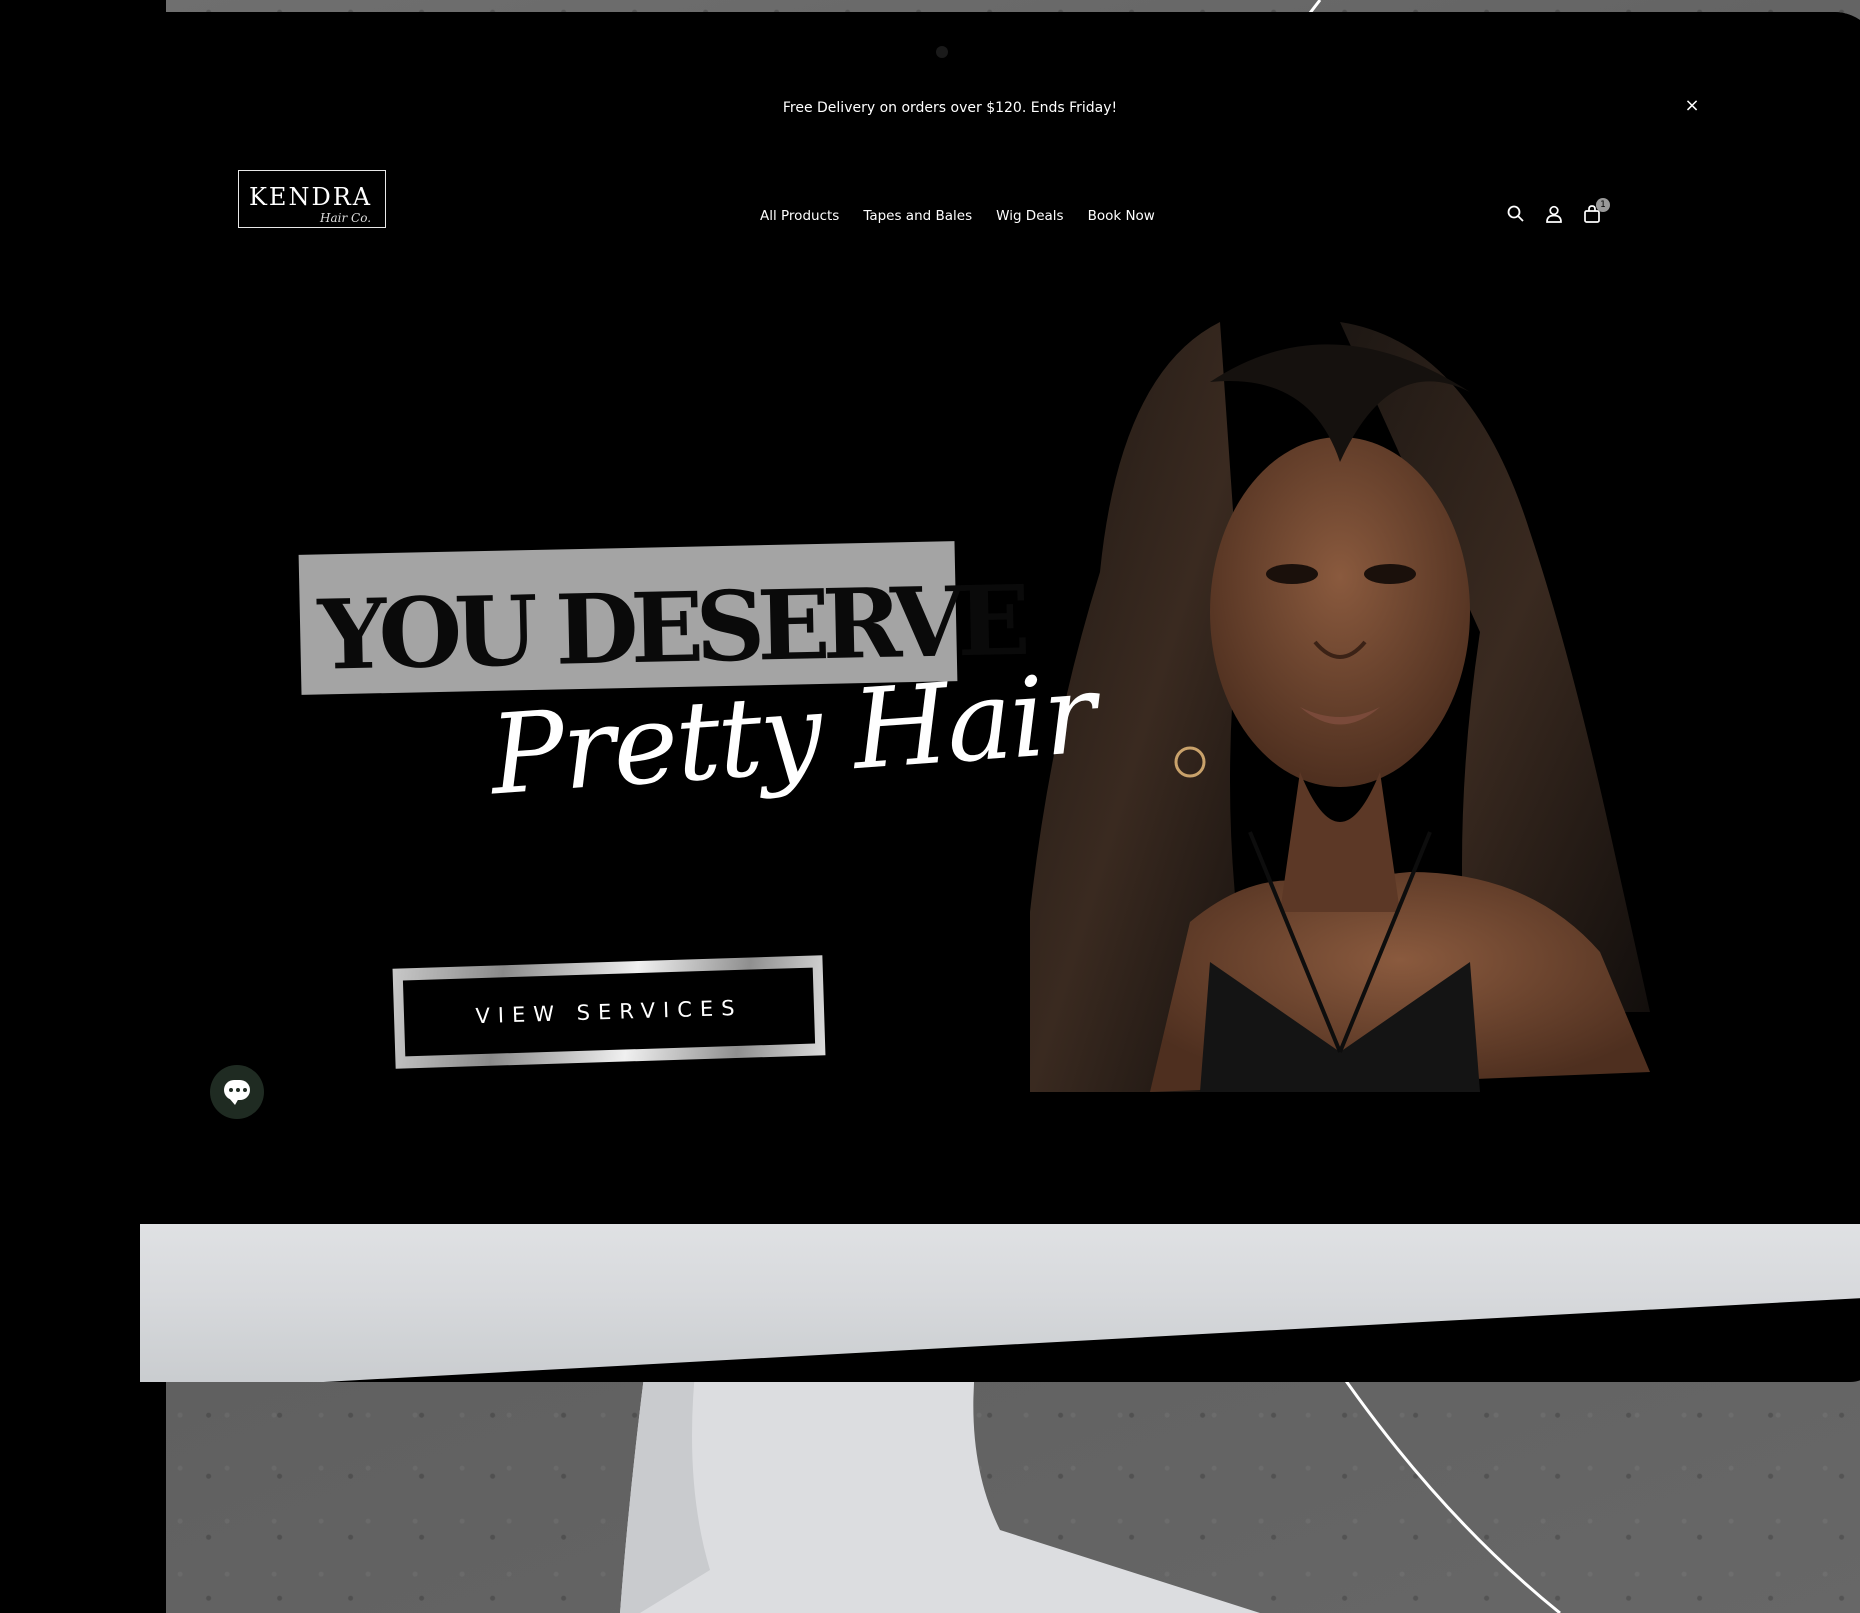 Image resolution: width=1860 pixels, height=1613 pixels. I want to click on cart-icon: 1, so click(1596, 211).